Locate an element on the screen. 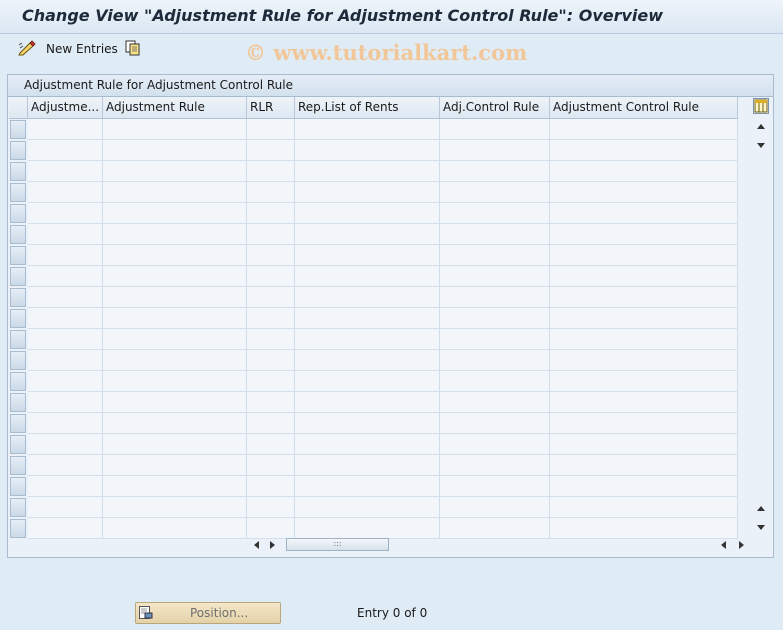 The width and height of the screenshot is (783, 630). vertical-scrollbar is located at coordinates (761, 317).